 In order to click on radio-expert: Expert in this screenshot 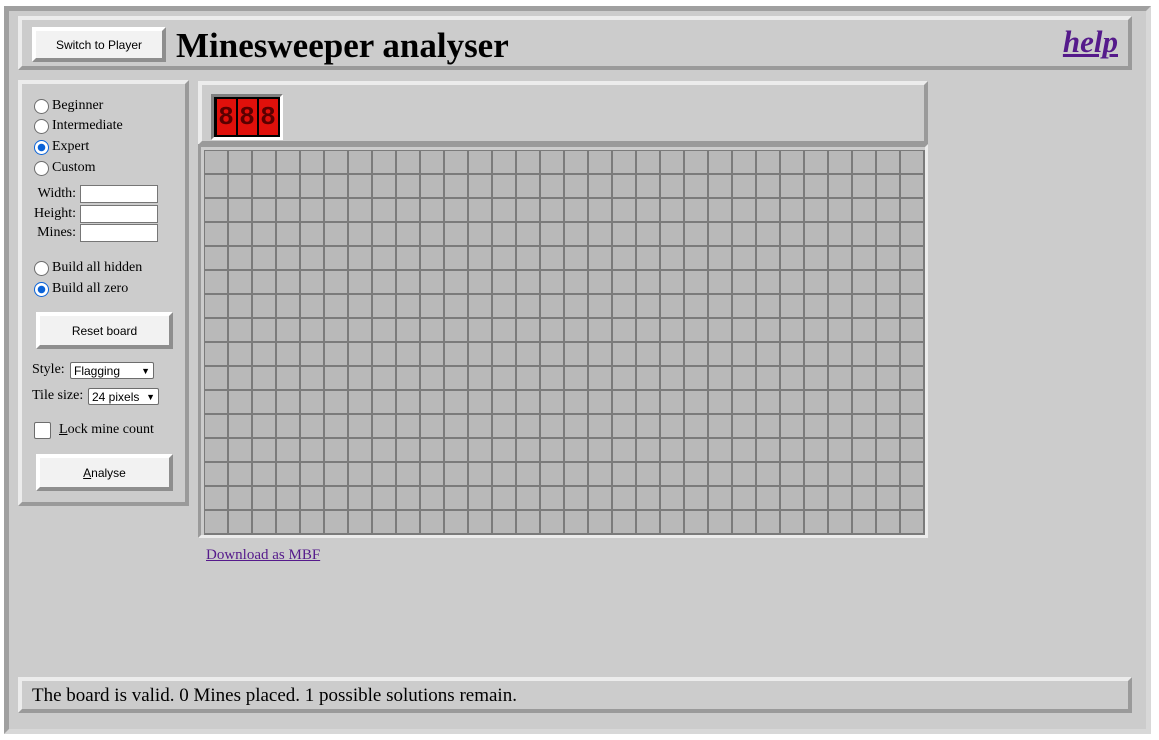, I will do `click(61, 147)`.